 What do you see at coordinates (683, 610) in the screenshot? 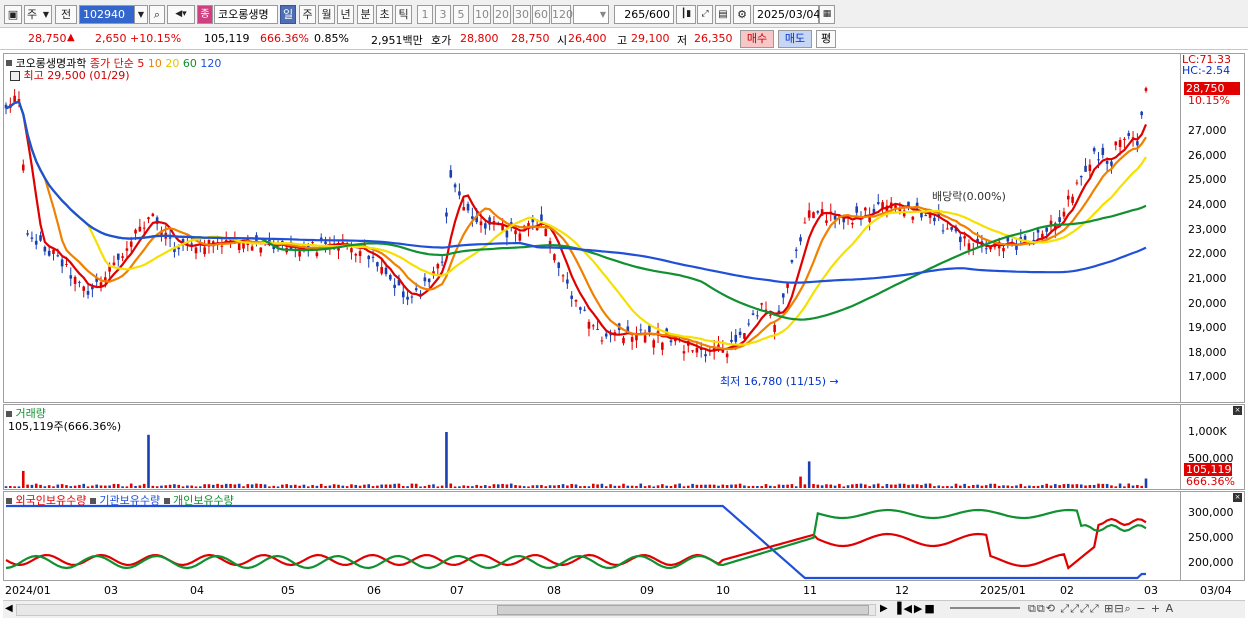
I see `scrollbar-thumb` at bounding box center [683, 610].